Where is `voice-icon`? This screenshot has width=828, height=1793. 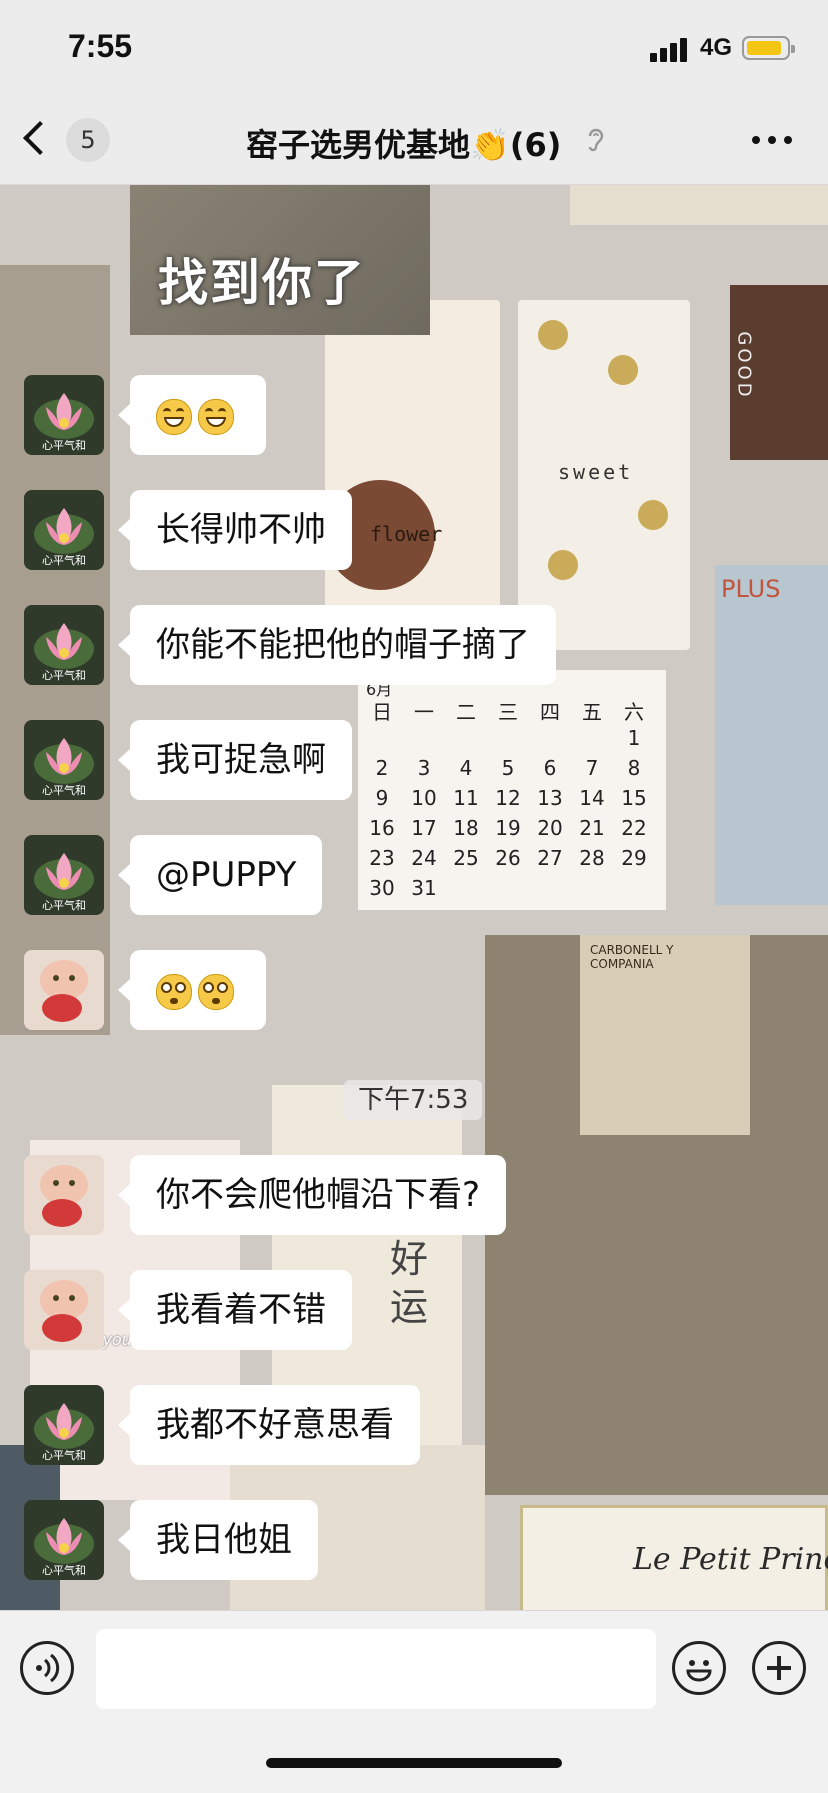 voice-icon is located at coordinates (48, 1668).